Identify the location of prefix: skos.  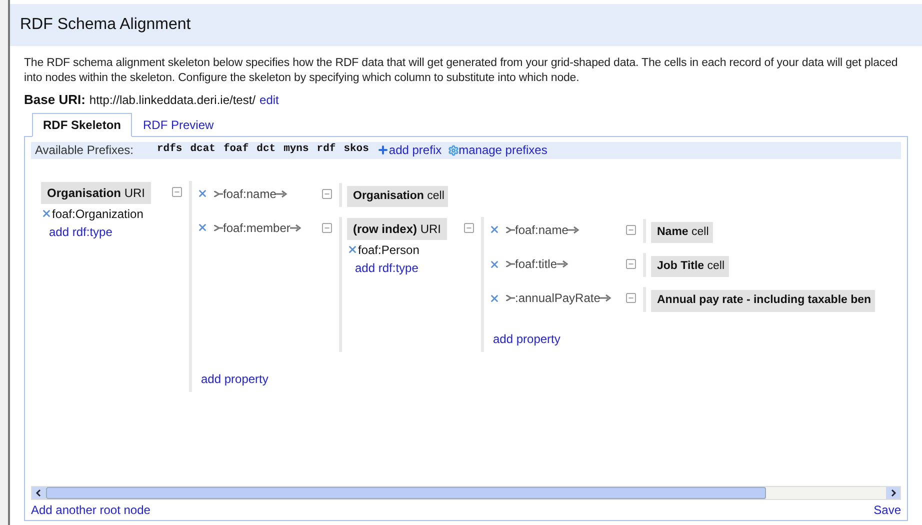
(356, 150).